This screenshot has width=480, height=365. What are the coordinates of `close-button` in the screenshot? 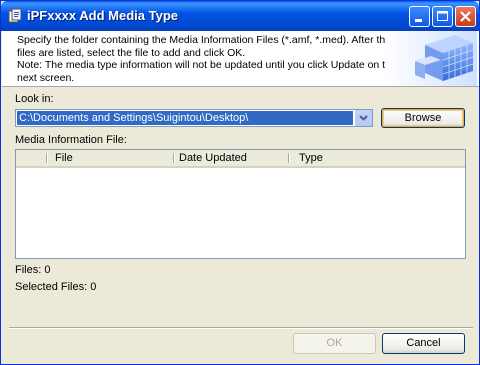 It's located at (465, 16).